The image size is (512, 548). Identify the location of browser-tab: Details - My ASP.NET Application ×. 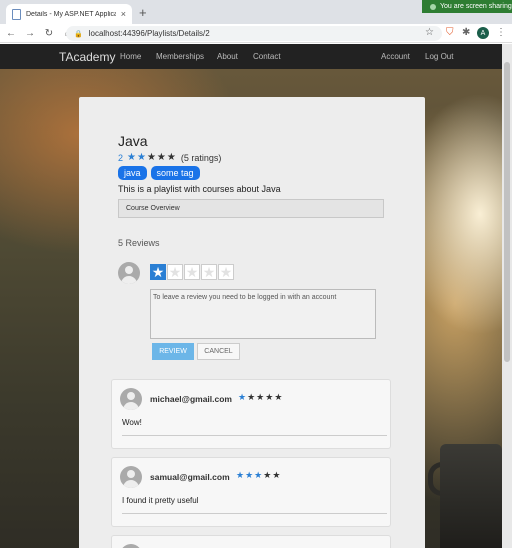
(69, 14).